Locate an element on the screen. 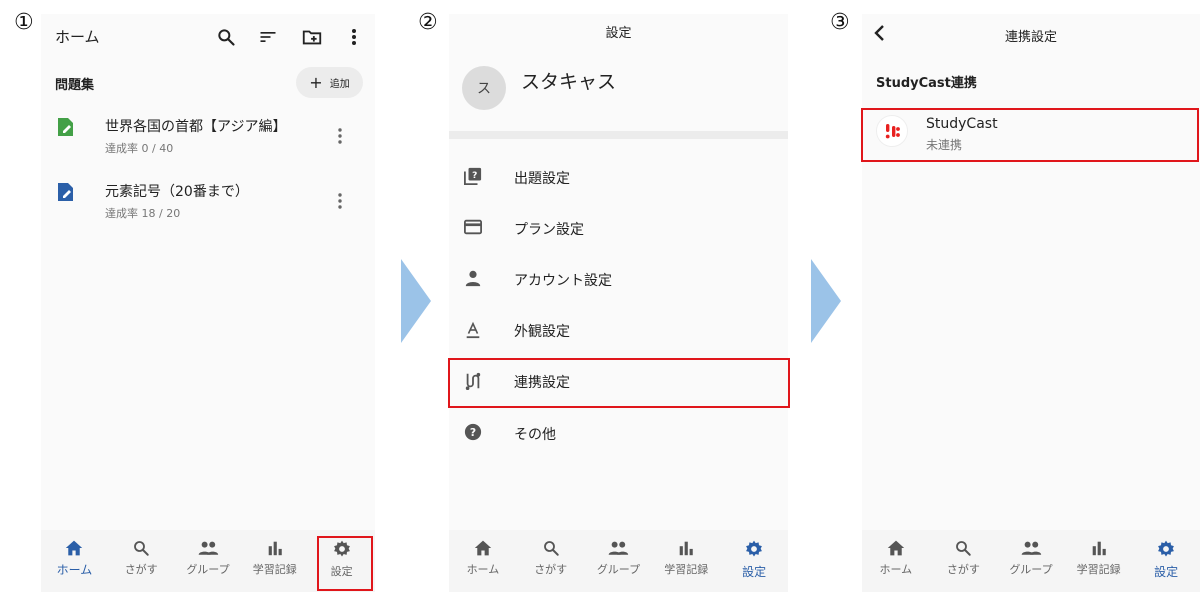 The width and height of the screenshot is (1200, 592). list-item: 世界各国の首都【アジア編】 達成率 0 / 40 is located at coordinates (208, 136).